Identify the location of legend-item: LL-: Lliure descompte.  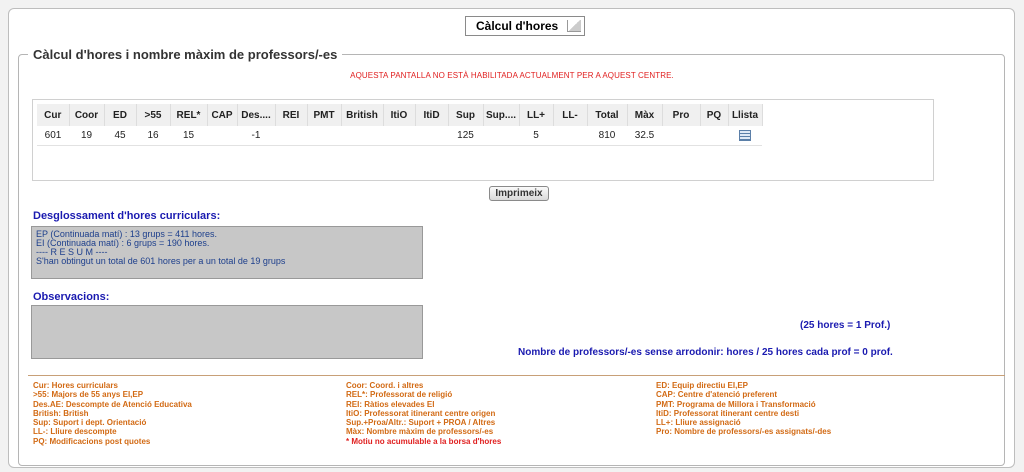
(75, 432).